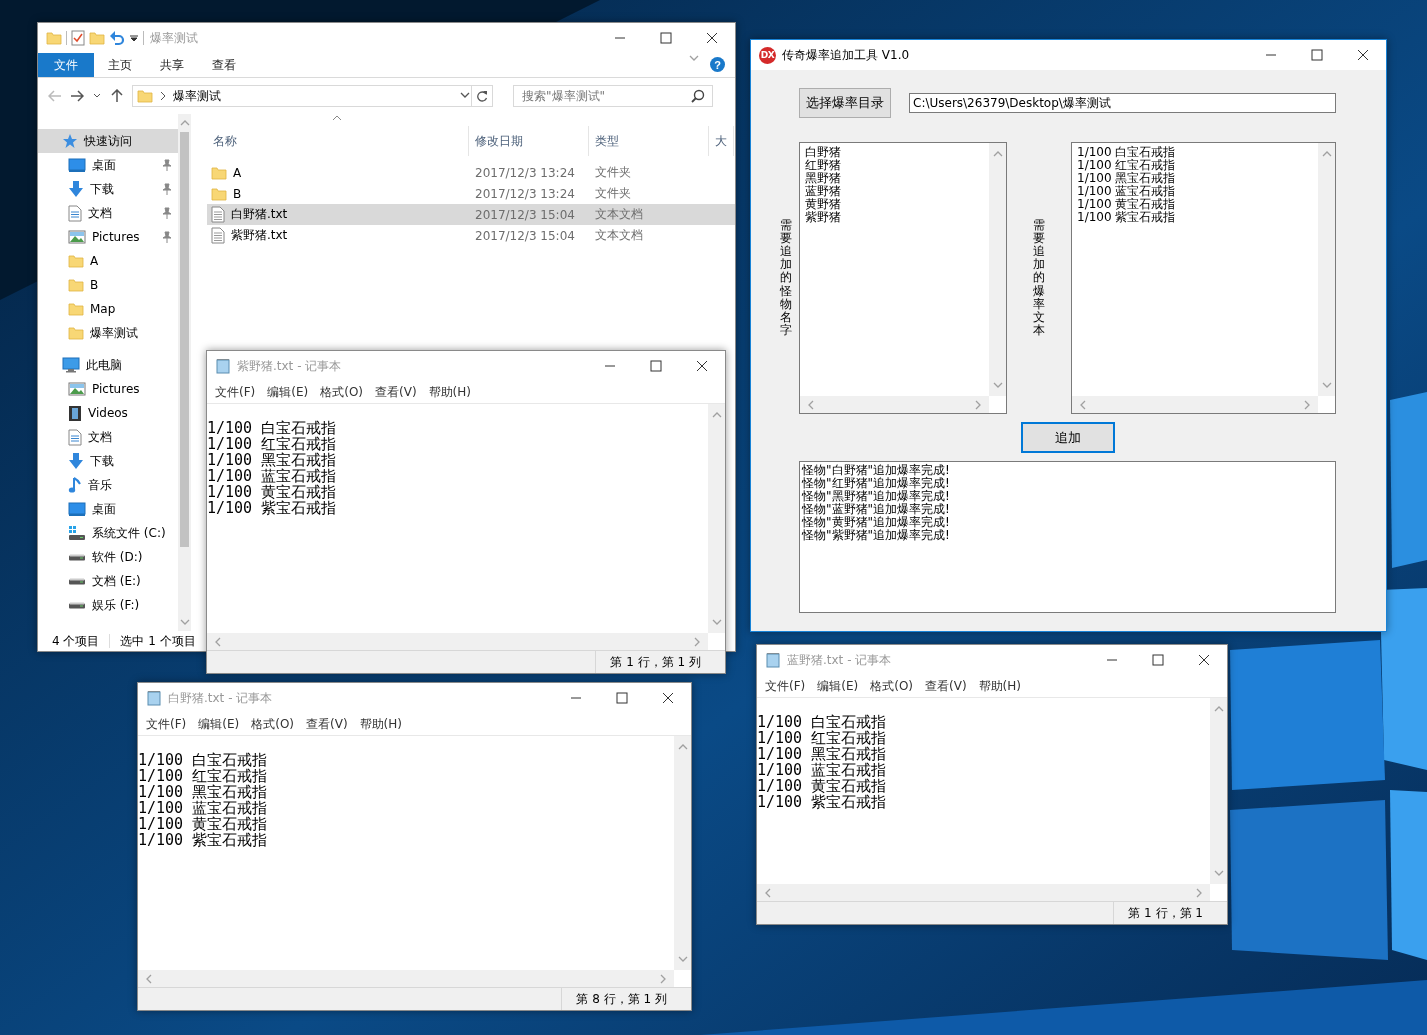 This screenshot has height=1035, width=1427. I want to click on sidebar-item: Map, so click(108, 309).